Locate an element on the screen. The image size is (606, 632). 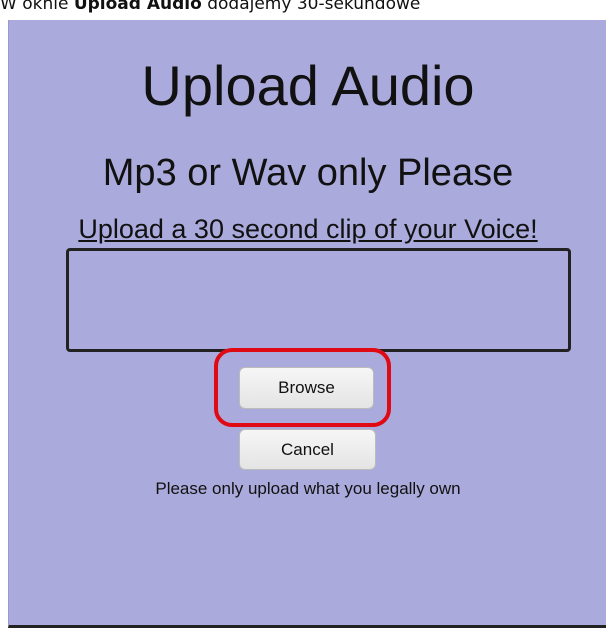
caption-bold: Upload Audio is located at coordinates (137, 7).